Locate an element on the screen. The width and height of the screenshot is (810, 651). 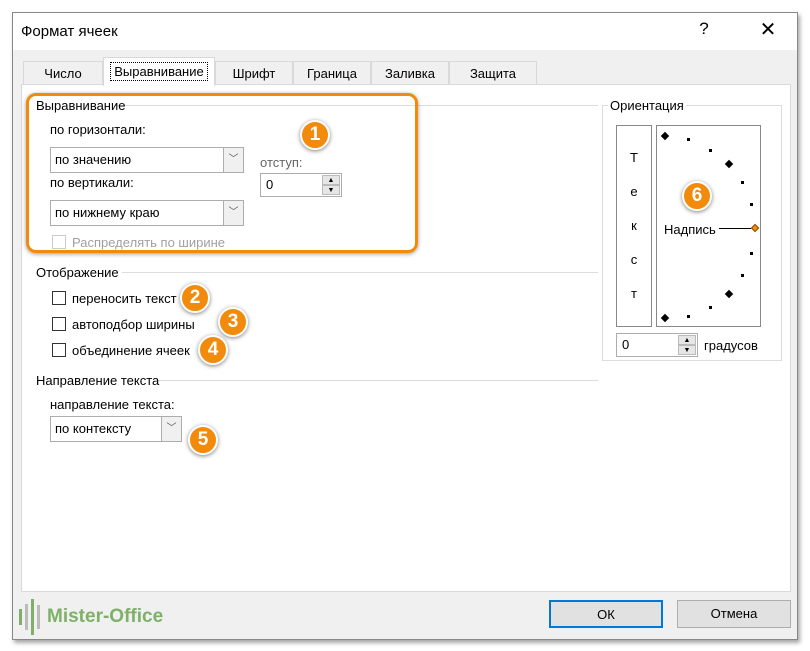
badge-6: 6 is located at coordinates (697, 196).